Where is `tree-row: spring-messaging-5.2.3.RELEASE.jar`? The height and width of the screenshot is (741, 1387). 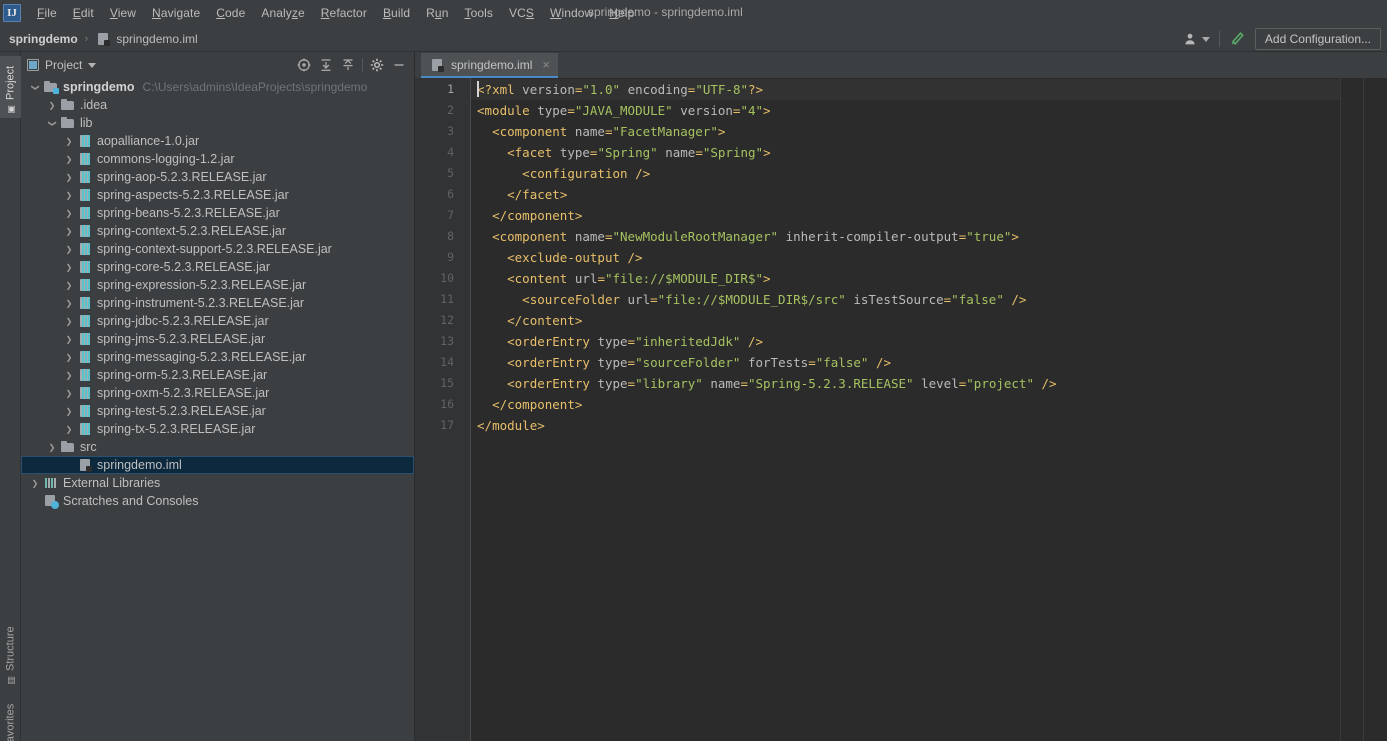
tree-row: spring-messaging-5.2.3.RELEASE.jar is located at coordinates (217, 357).